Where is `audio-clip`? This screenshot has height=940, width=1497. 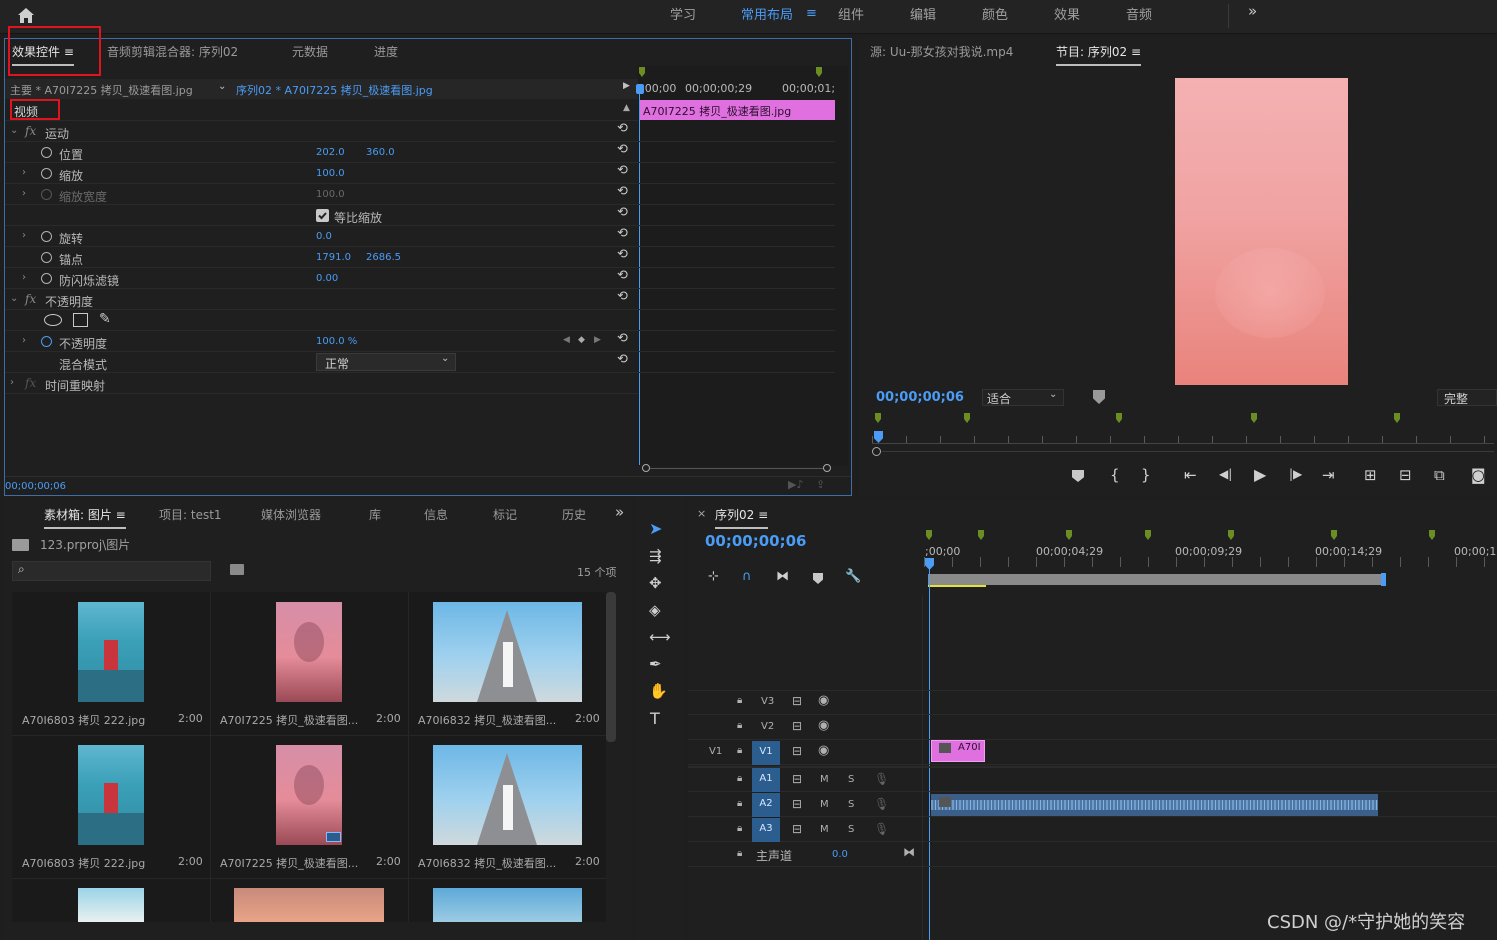 audio-clip is located at coordinates (1154, 805).